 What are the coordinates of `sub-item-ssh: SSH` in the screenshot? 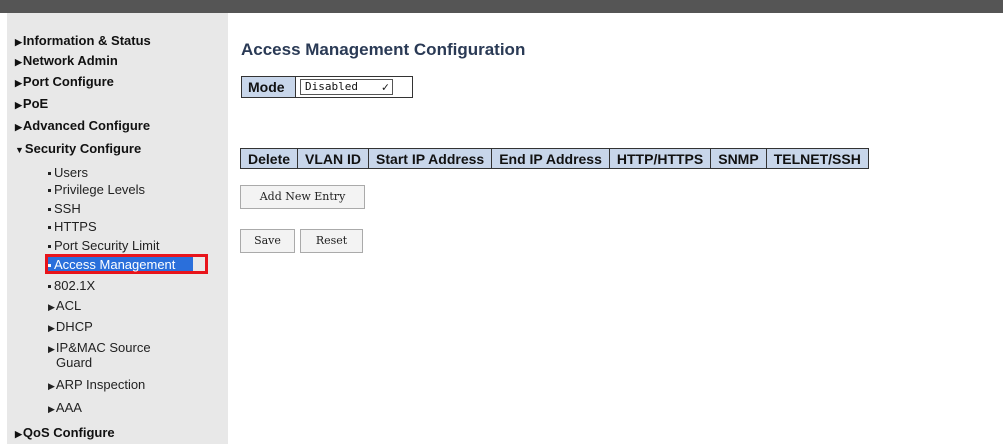 It's located at (64, 208).